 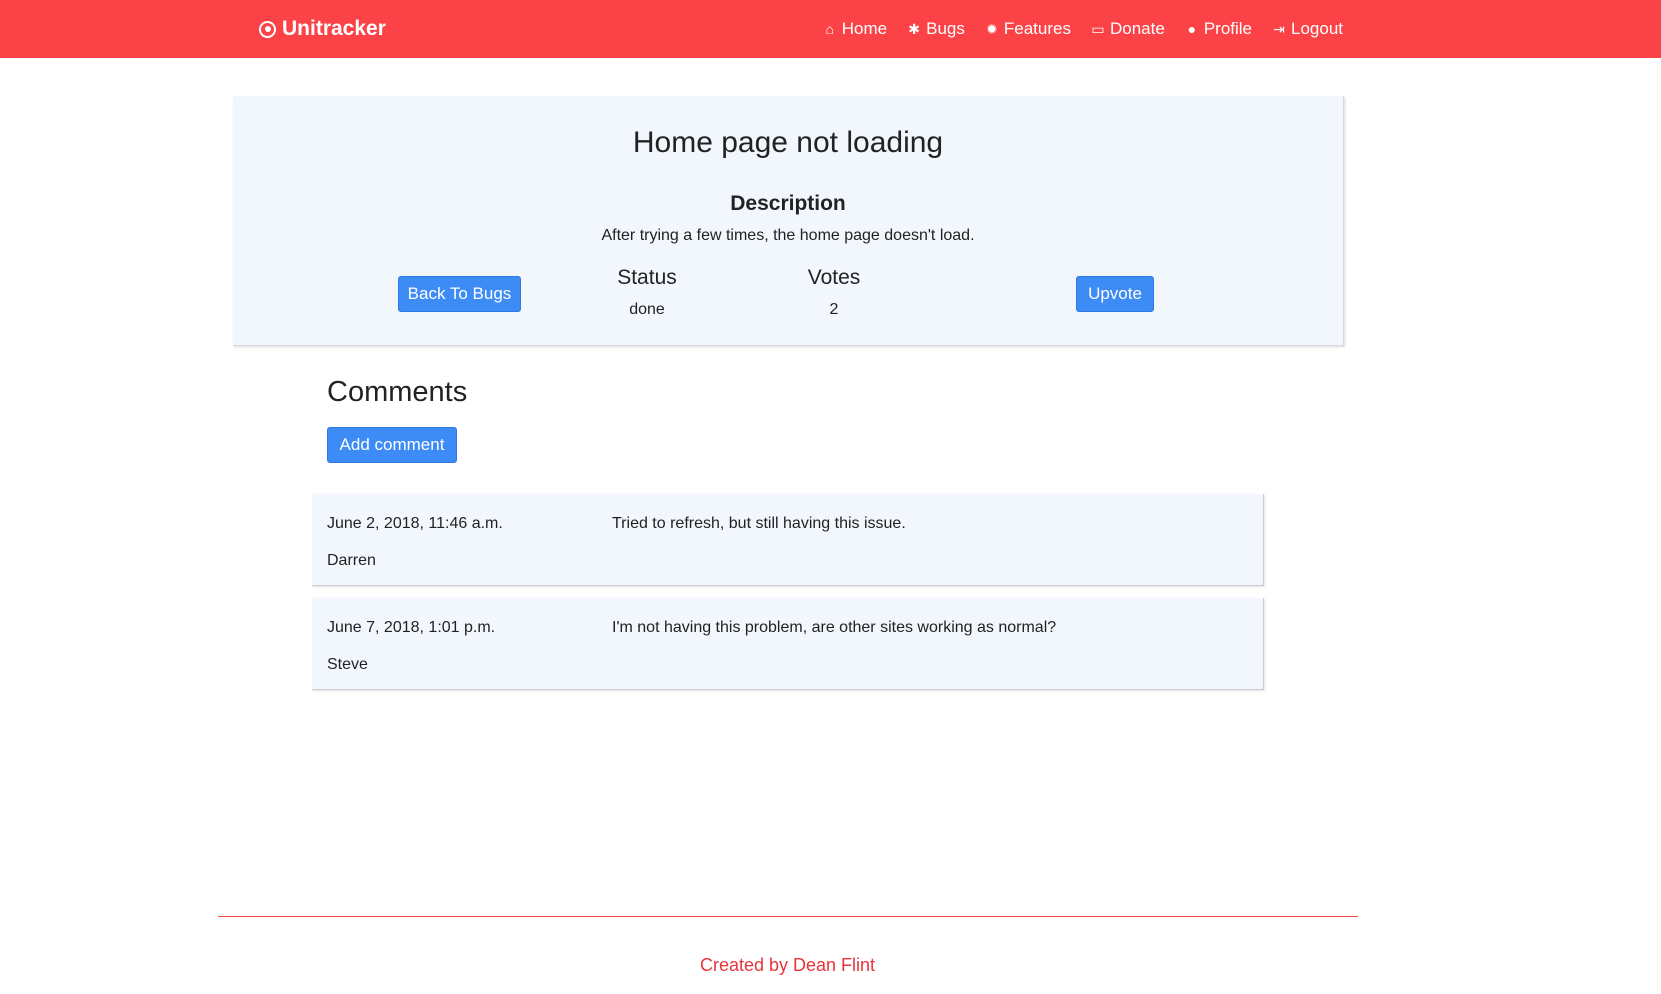 What do you see at coordinates (945, 28) in the screenshot?
I see `nav-item-label: Bugs` at bounding box center [945, 28].